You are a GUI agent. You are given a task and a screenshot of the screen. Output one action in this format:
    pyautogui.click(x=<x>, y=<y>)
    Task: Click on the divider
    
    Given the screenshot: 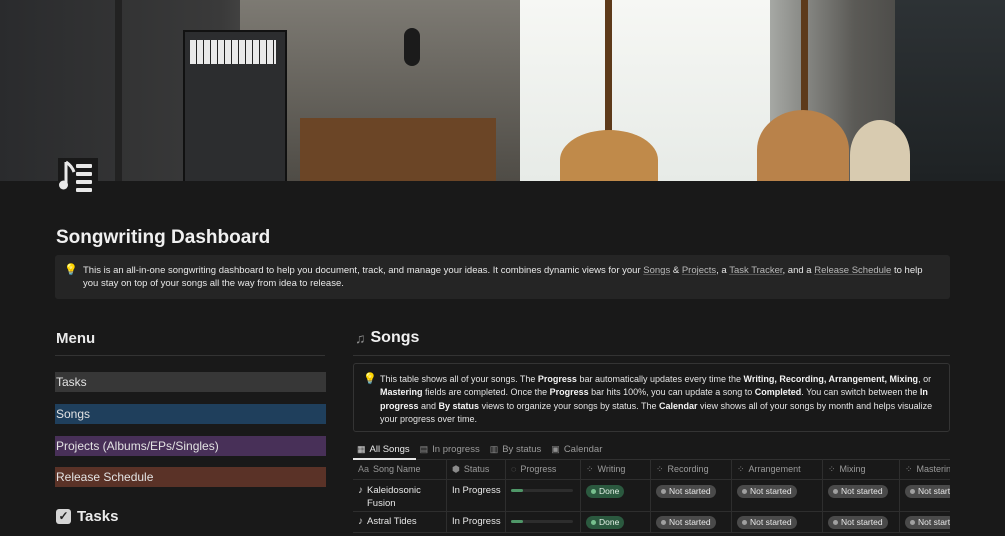 What is the action you would take?
    pyautogui.click(x=190, y=355)
    